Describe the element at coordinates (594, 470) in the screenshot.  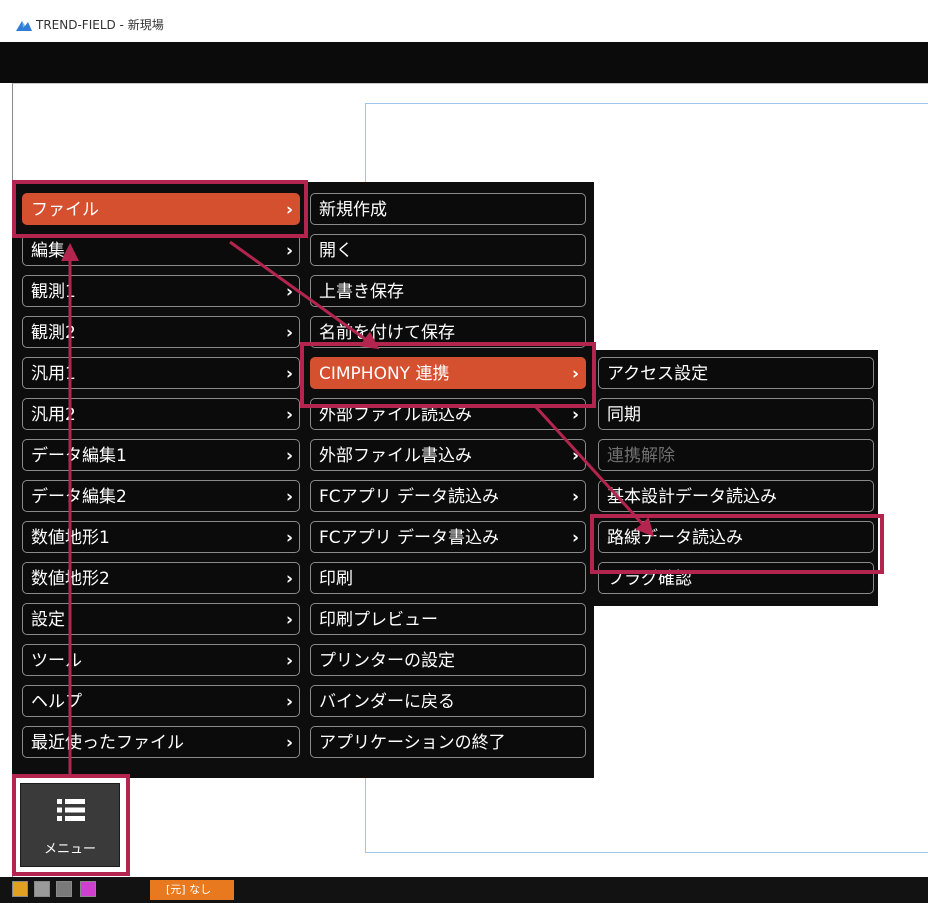
I see `arrow-cimphony-to-route` at that location.